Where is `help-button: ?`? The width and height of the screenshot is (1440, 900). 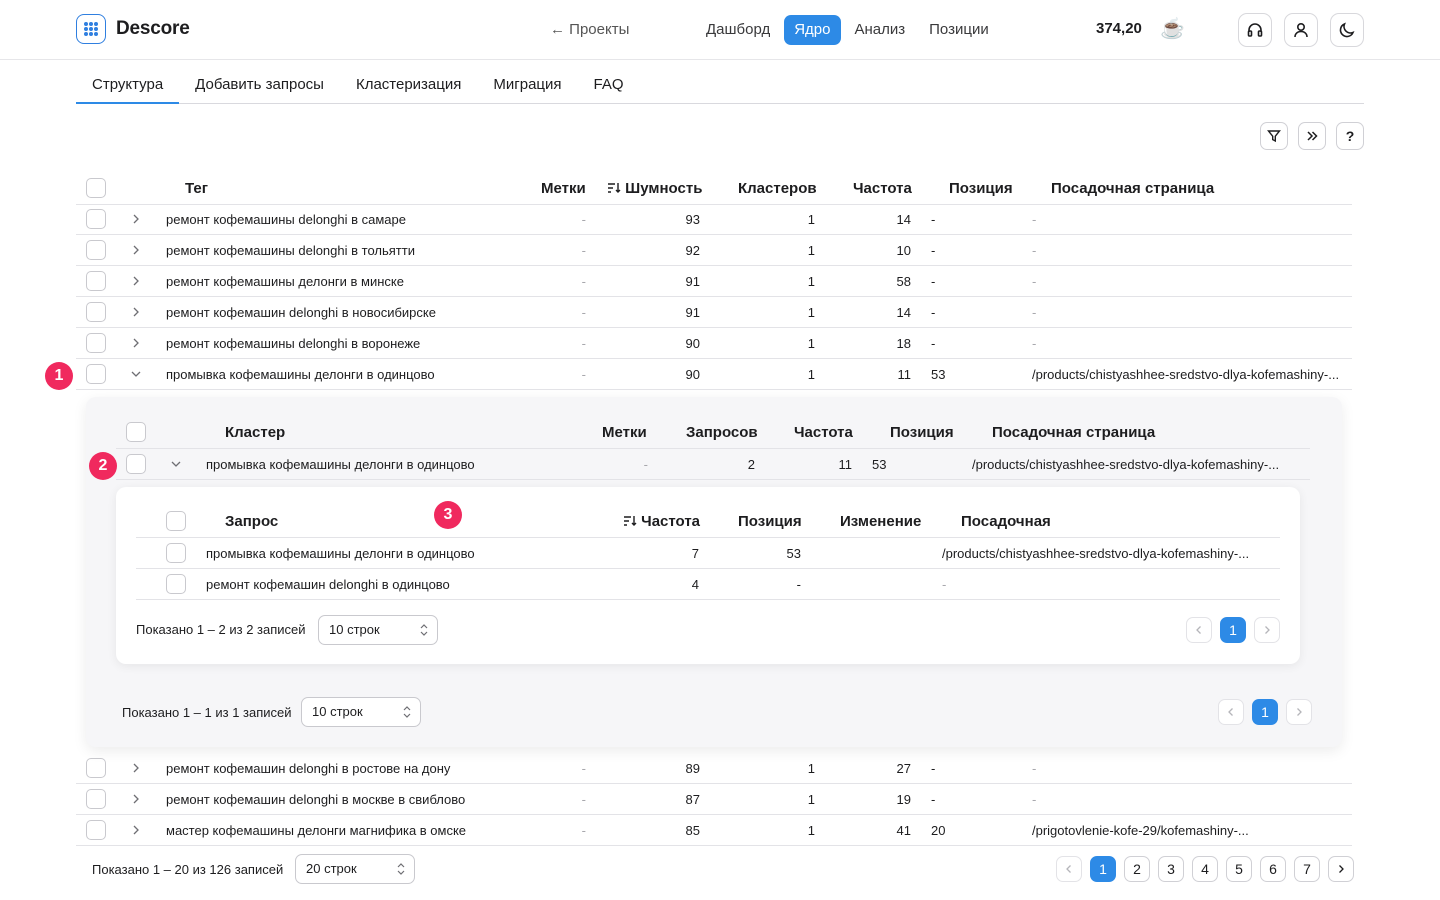
help-button: ? is located at coordinates (1350, 136).